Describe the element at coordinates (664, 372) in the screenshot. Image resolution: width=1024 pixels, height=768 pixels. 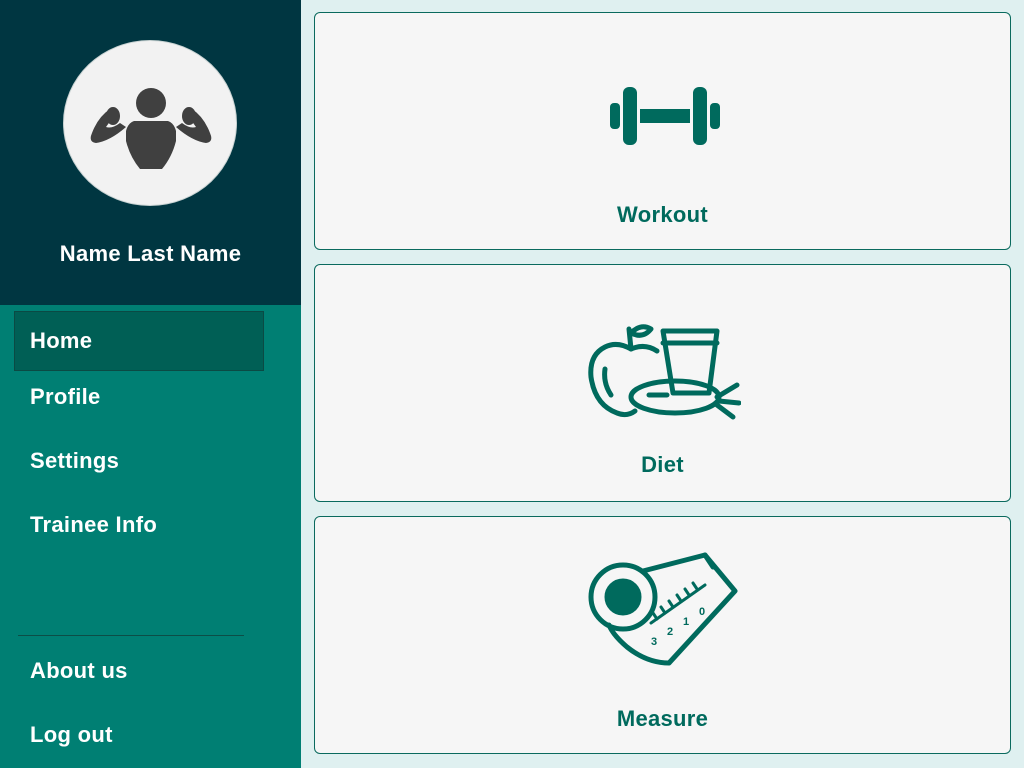
I see `food-icon` at that location.